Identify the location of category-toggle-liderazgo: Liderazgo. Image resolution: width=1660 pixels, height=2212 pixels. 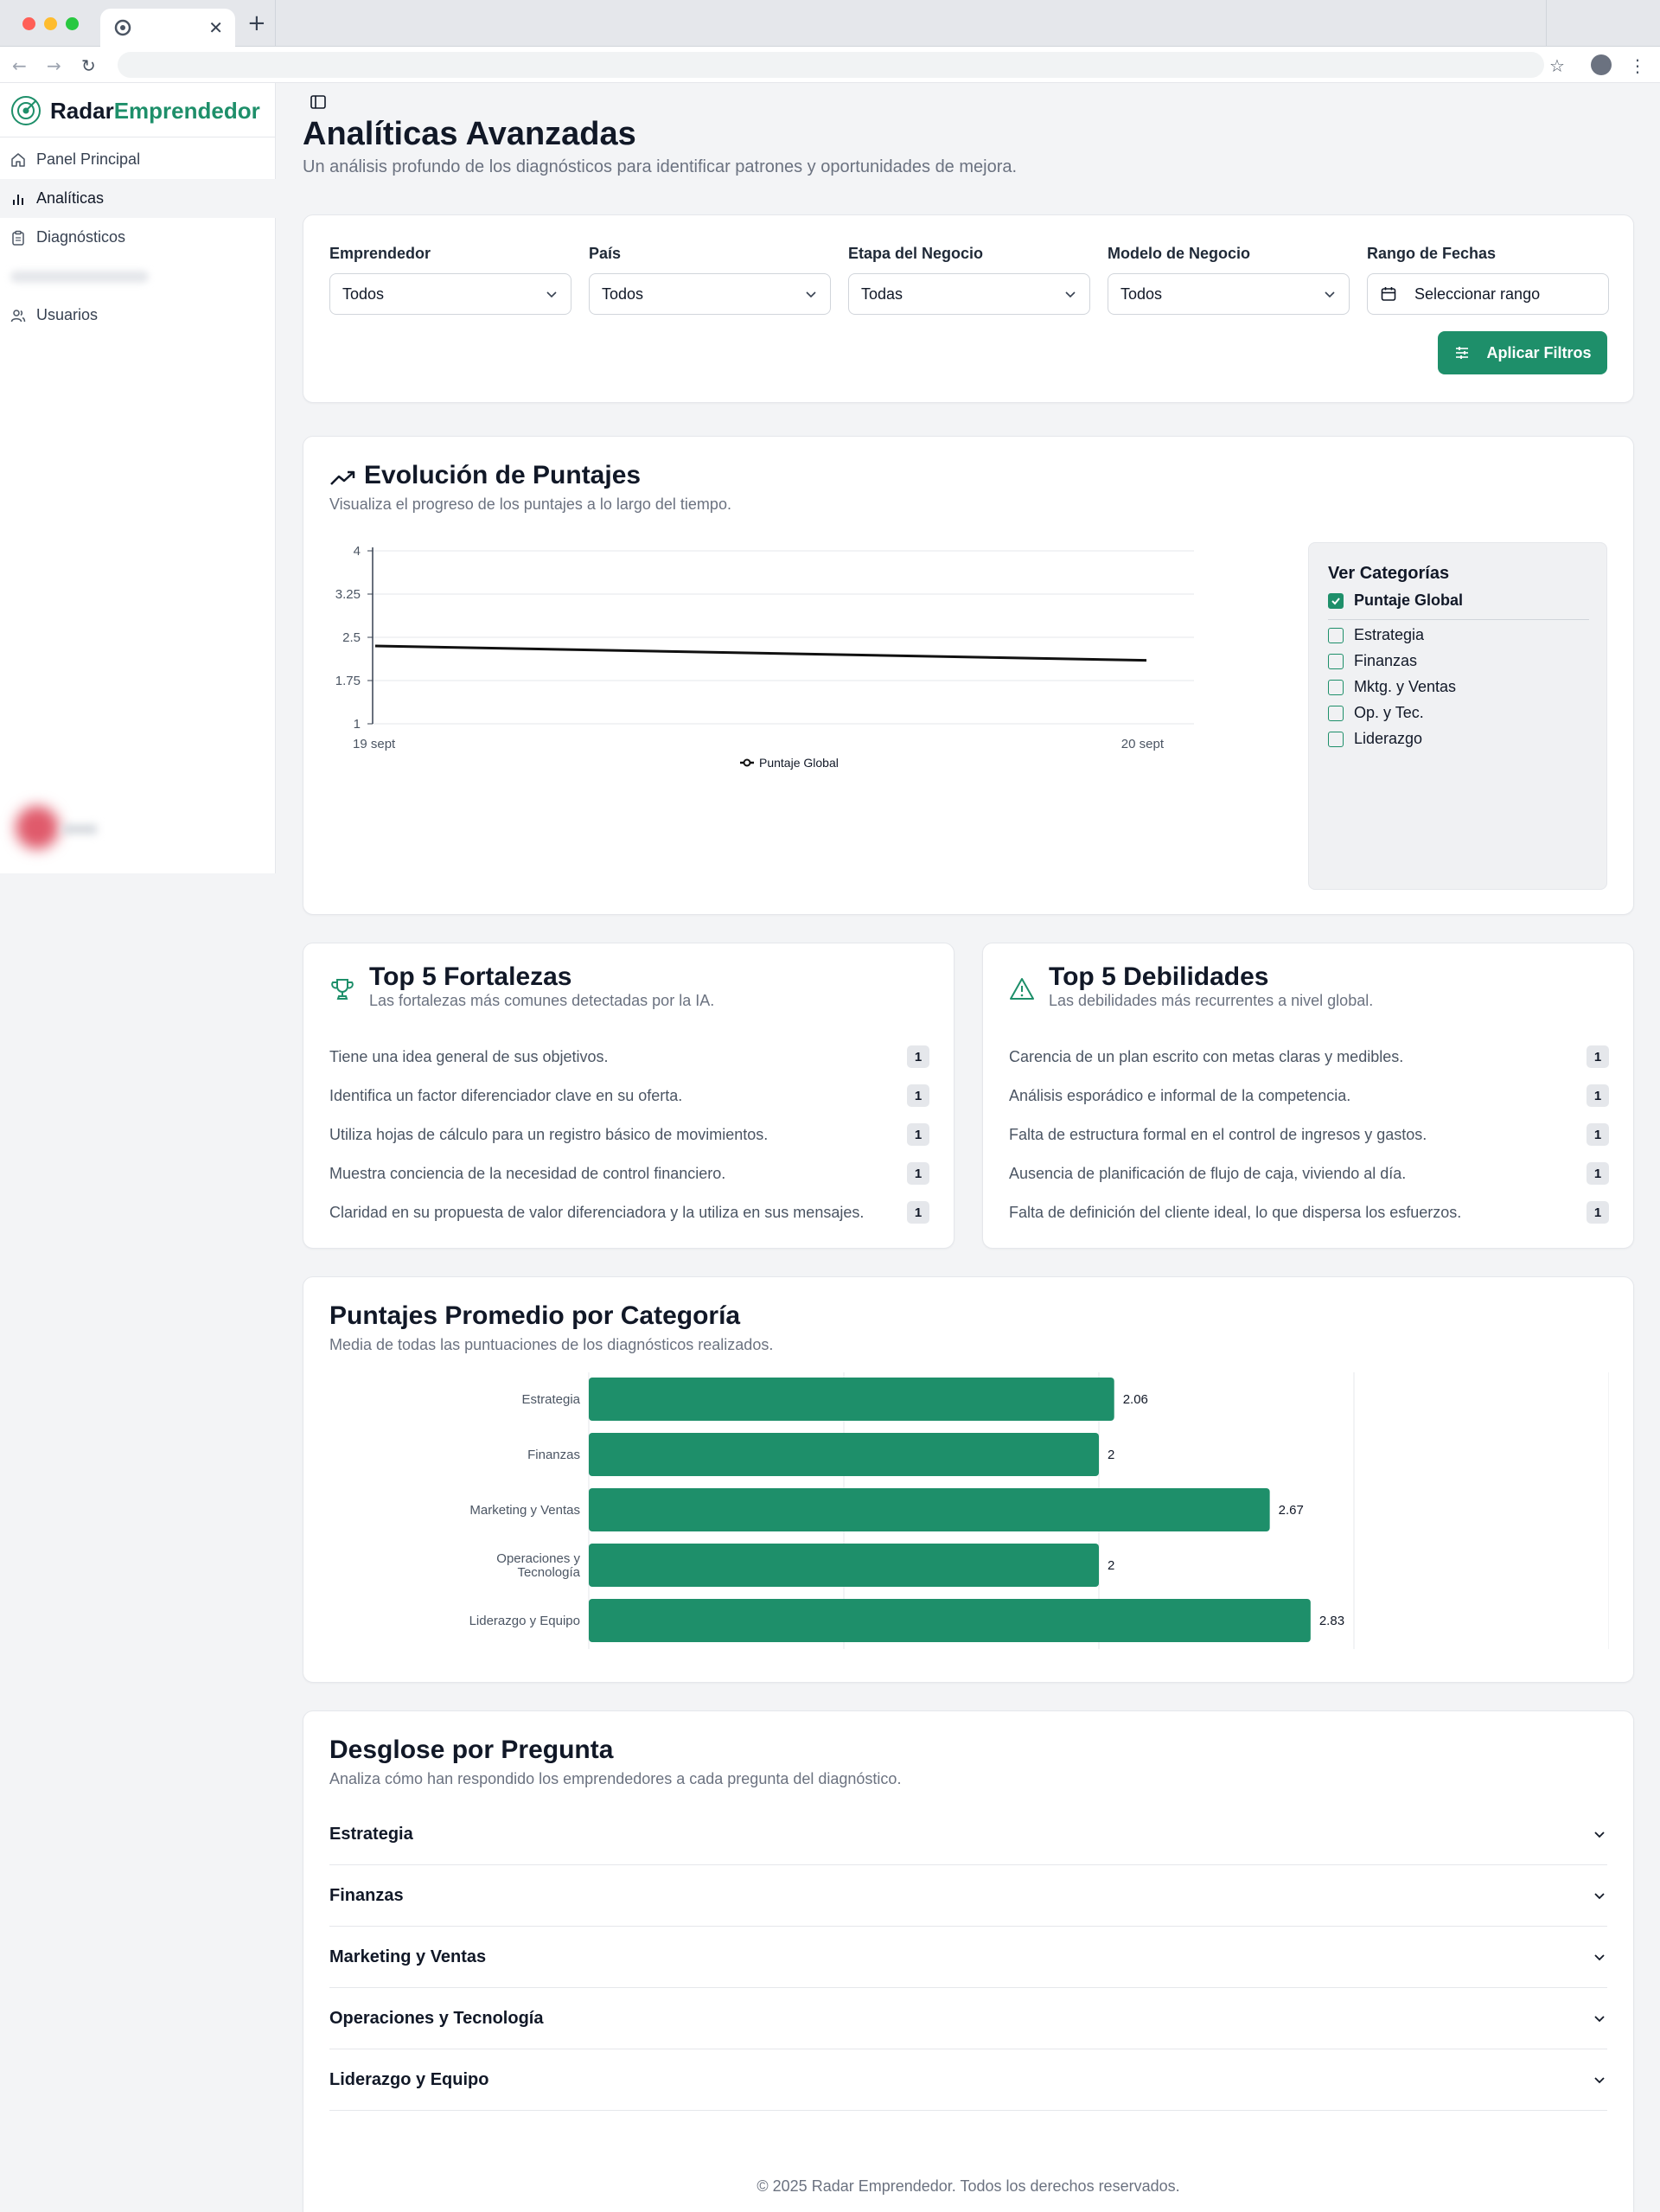
(1375, 739).